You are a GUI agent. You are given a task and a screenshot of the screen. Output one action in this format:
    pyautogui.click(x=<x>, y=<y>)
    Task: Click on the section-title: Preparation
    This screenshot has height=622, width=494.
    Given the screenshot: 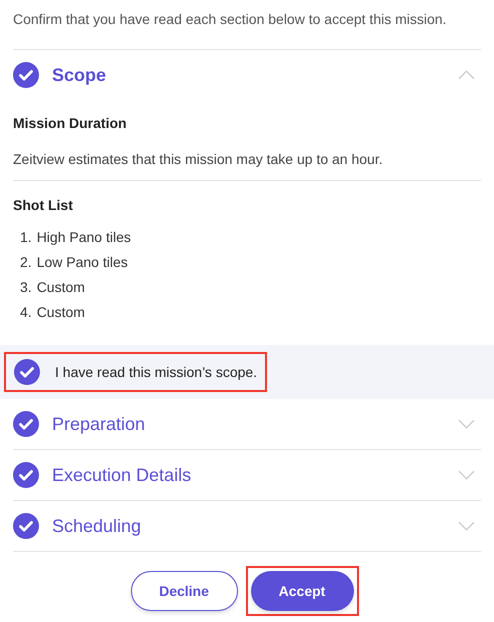 What is the action you would take?
    pyautogui.click(x=255, y=424)
    